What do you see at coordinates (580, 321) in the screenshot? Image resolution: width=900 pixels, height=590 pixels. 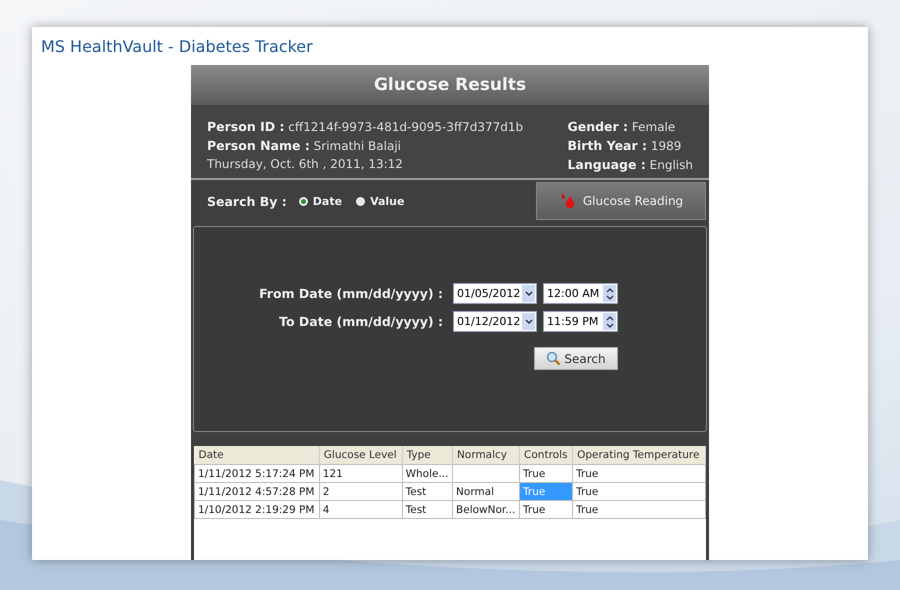 I see `time-spinner: 11:59 PM` at bounding box center [580, 321].